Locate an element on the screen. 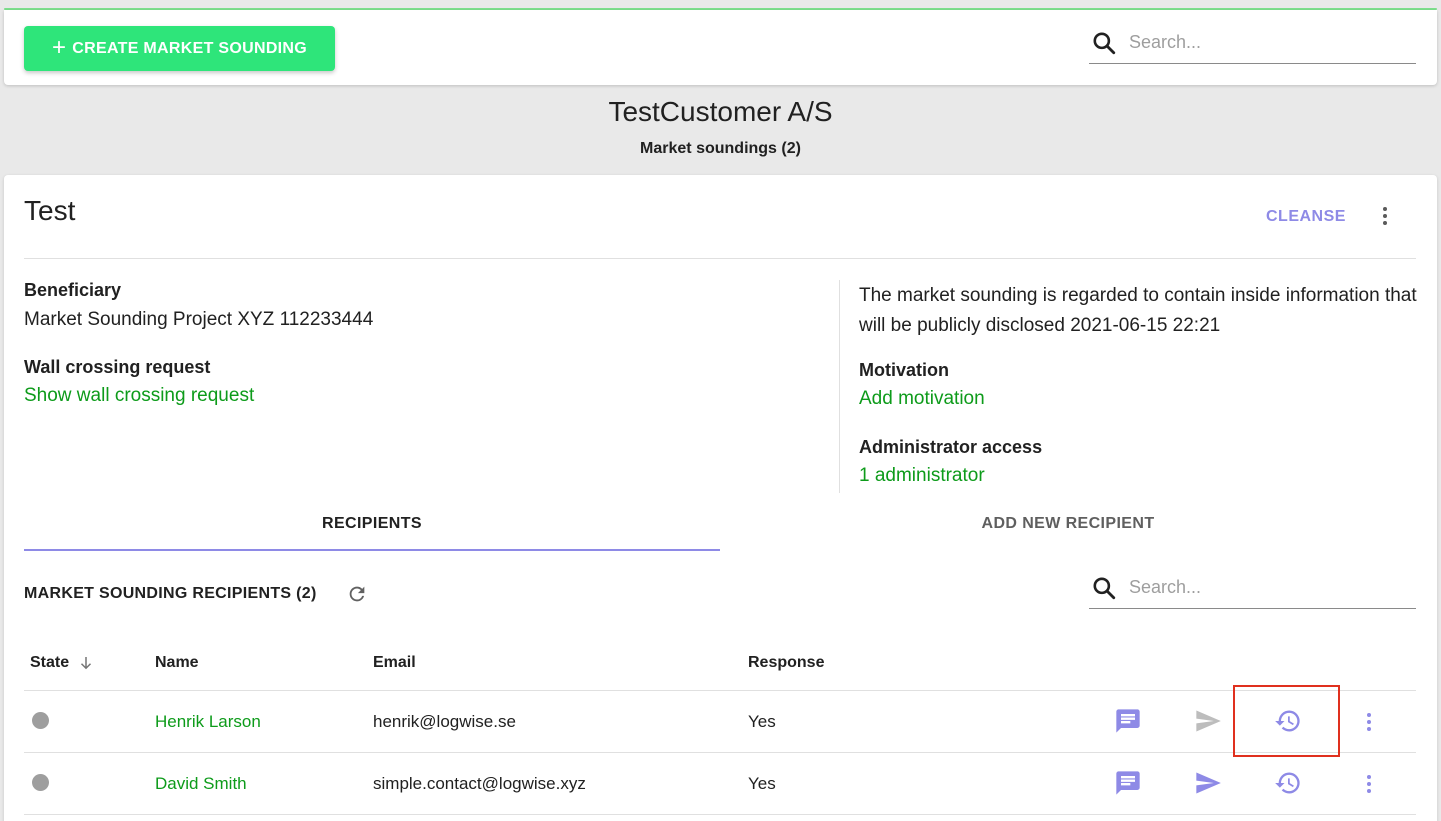 This screenshot has width=1441, height=821. beneficiary-label: Beneficiary is located at coordinates (73, 290).